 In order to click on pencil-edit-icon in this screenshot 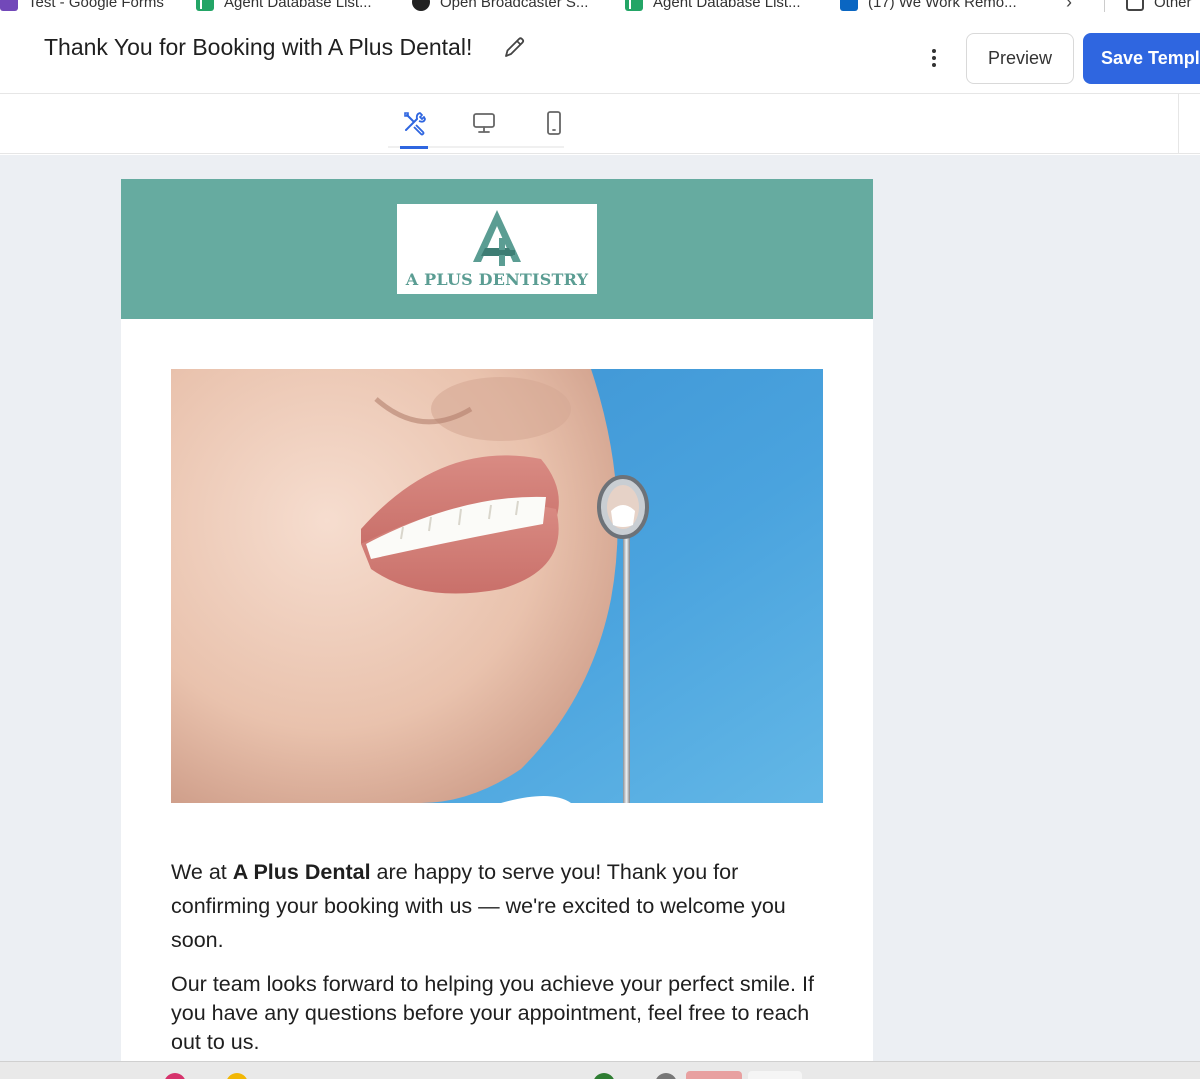, I will do `click(514, 47)`.